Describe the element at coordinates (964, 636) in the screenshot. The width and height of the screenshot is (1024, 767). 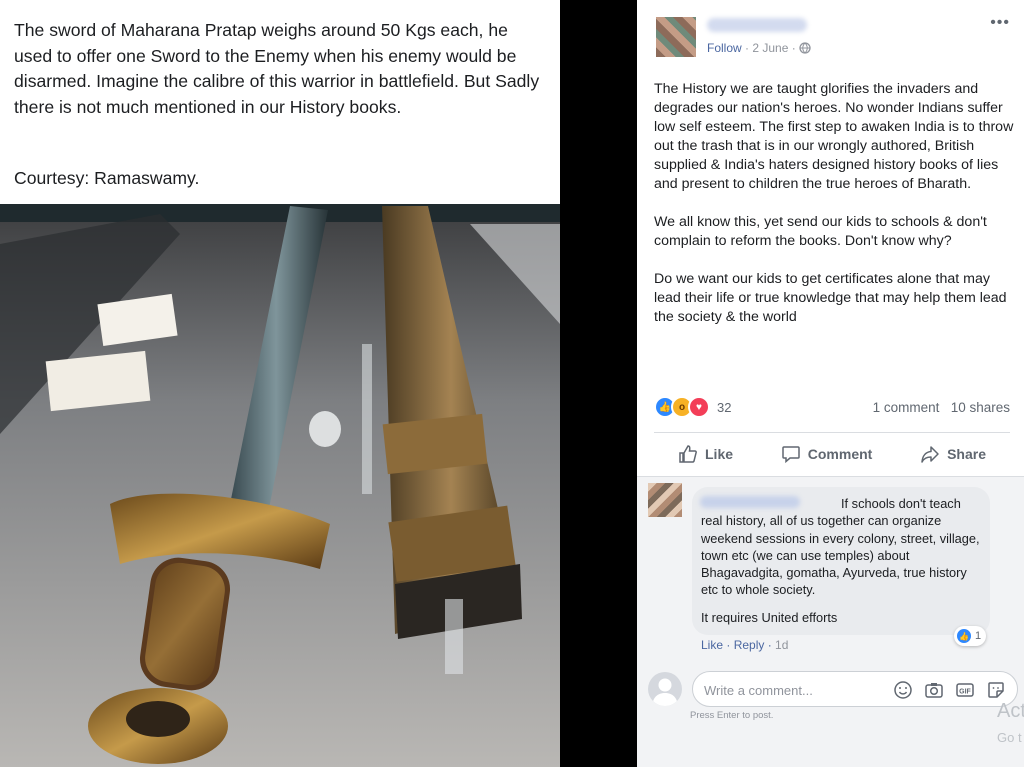
I see `like-reaction-icon: 👍` at that location.